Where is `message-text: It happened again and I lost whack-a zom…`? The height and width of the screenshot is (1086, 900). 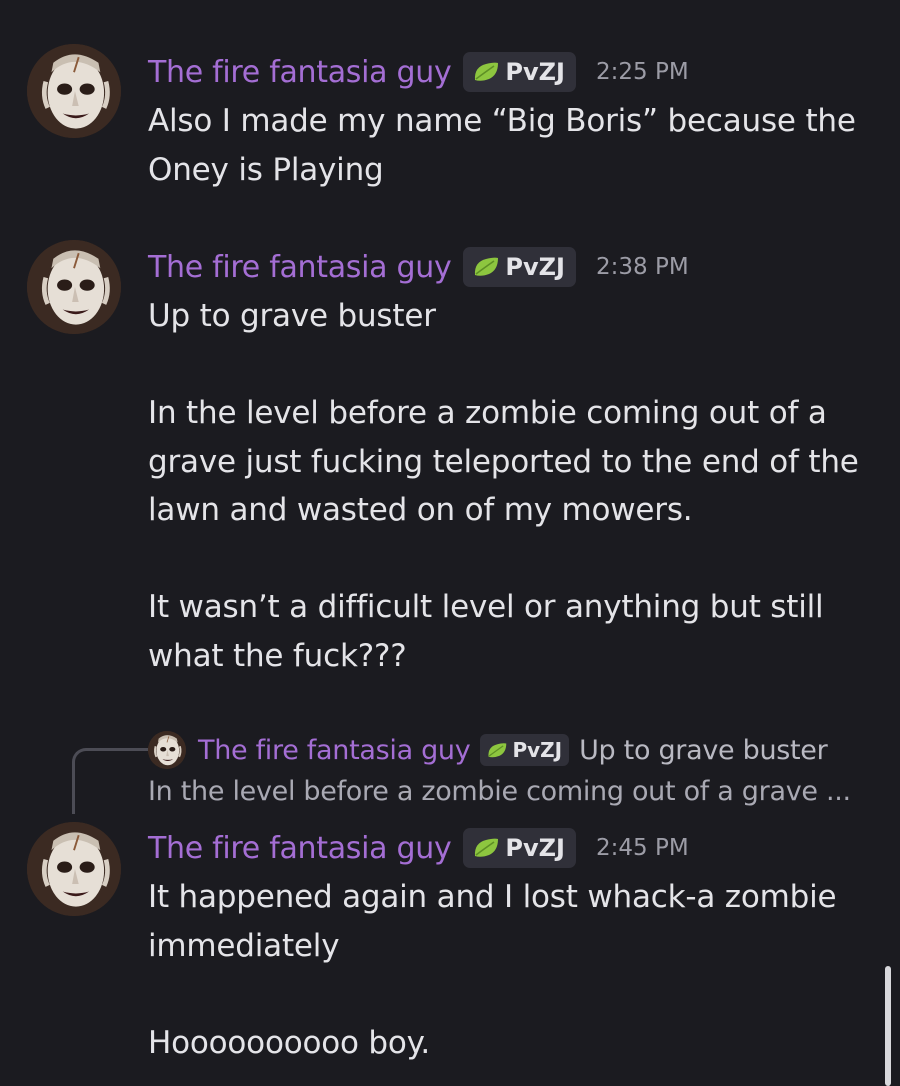 message-text: It happened again and I lost whack-a zom… is located at coordinates (492, 970).